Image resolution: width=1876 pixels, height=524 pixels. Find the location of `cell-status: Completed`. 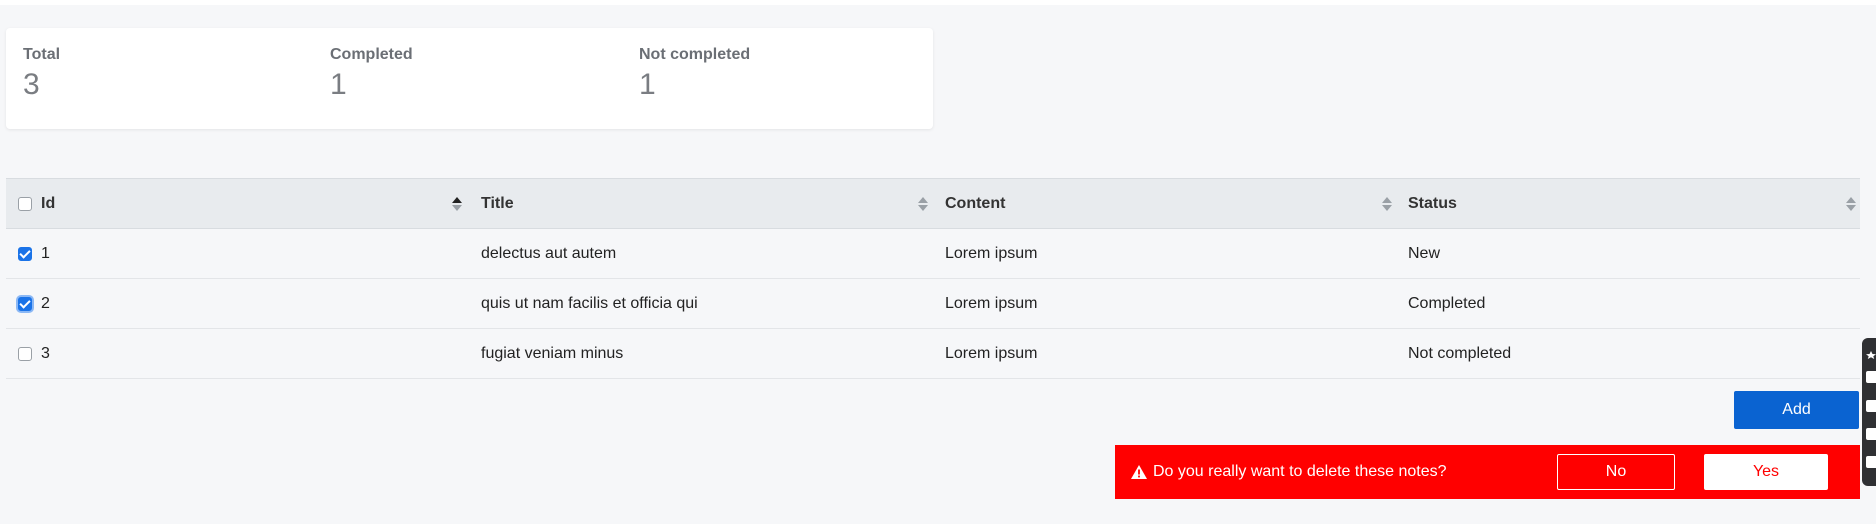

cell-status: Completed is located at coordinates (1447, 303).